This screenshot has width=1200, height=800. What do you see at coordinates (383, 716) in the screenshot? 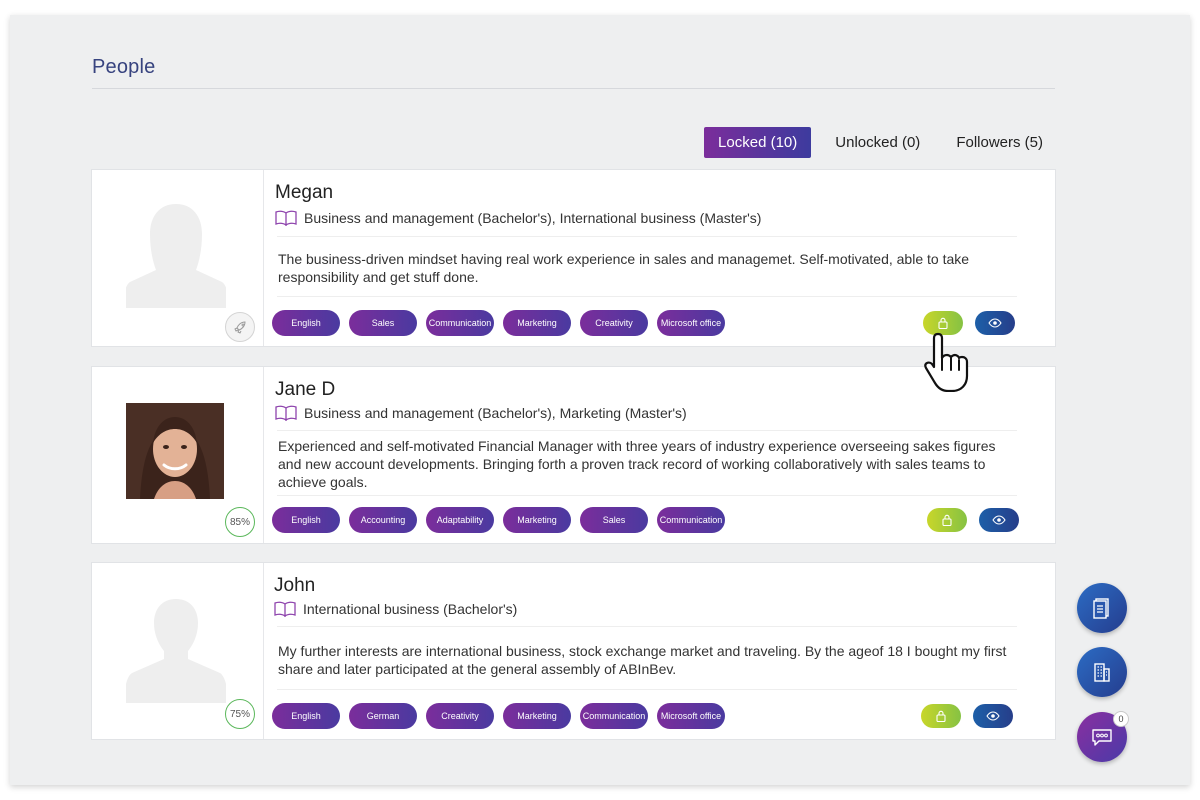
I see `skill-chip: German` at bounding box center [383, 716].